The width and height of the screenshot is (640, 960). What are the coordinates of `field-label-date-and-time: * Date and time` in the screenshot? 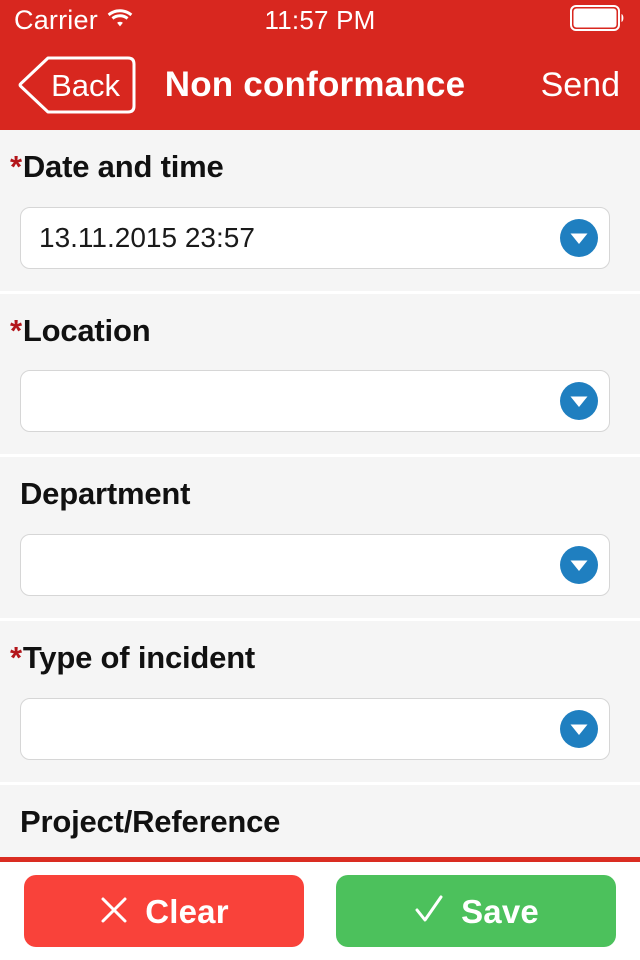 It's located at (315, 167).